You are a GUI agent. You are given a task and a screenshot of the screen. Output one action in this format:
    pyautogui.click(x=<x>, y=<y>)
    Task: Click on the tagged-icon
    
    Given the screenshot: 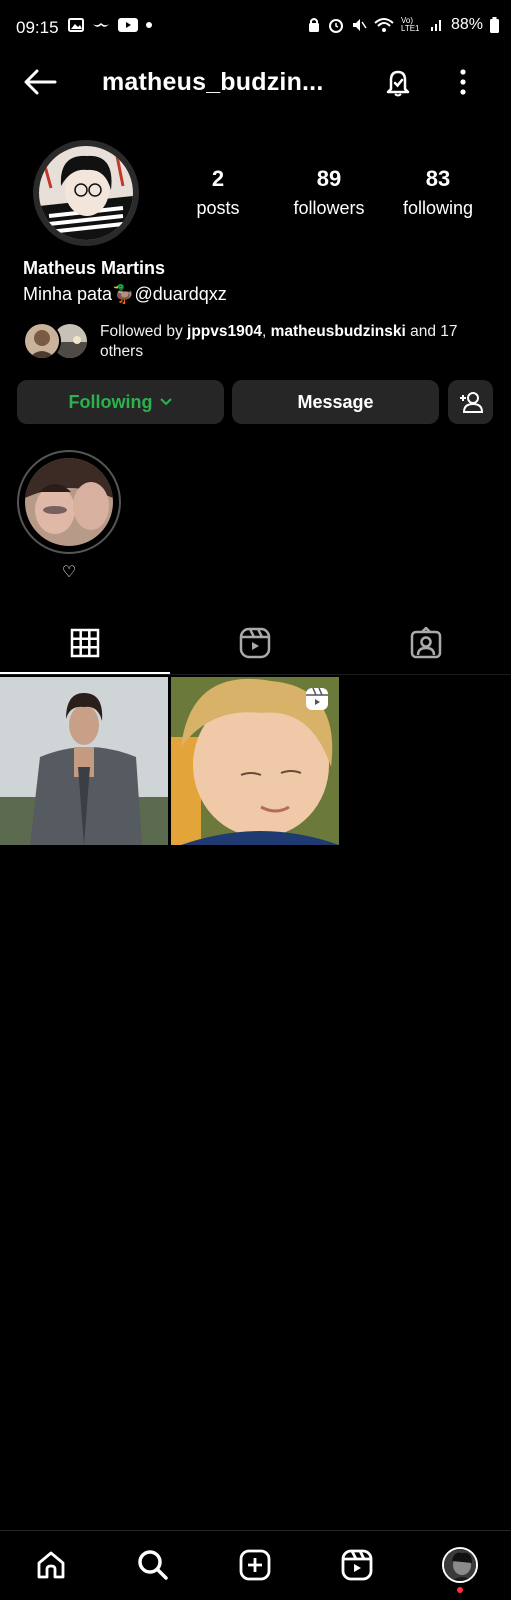 What is the action you would take?
    pyautogui.click(x=426, y=643)
    